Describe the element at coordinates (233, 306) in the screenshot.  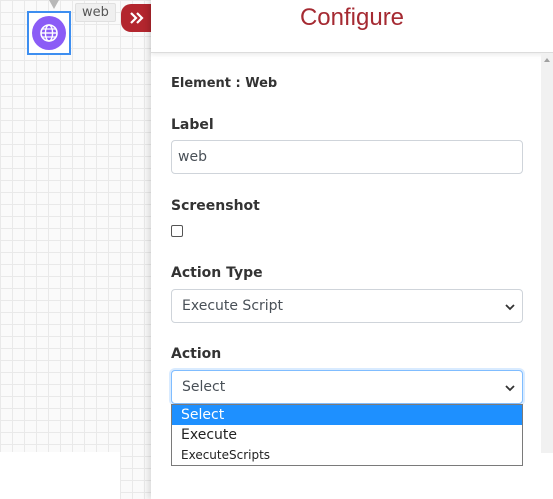
I see `action-type-value: Execute Script` at that location.